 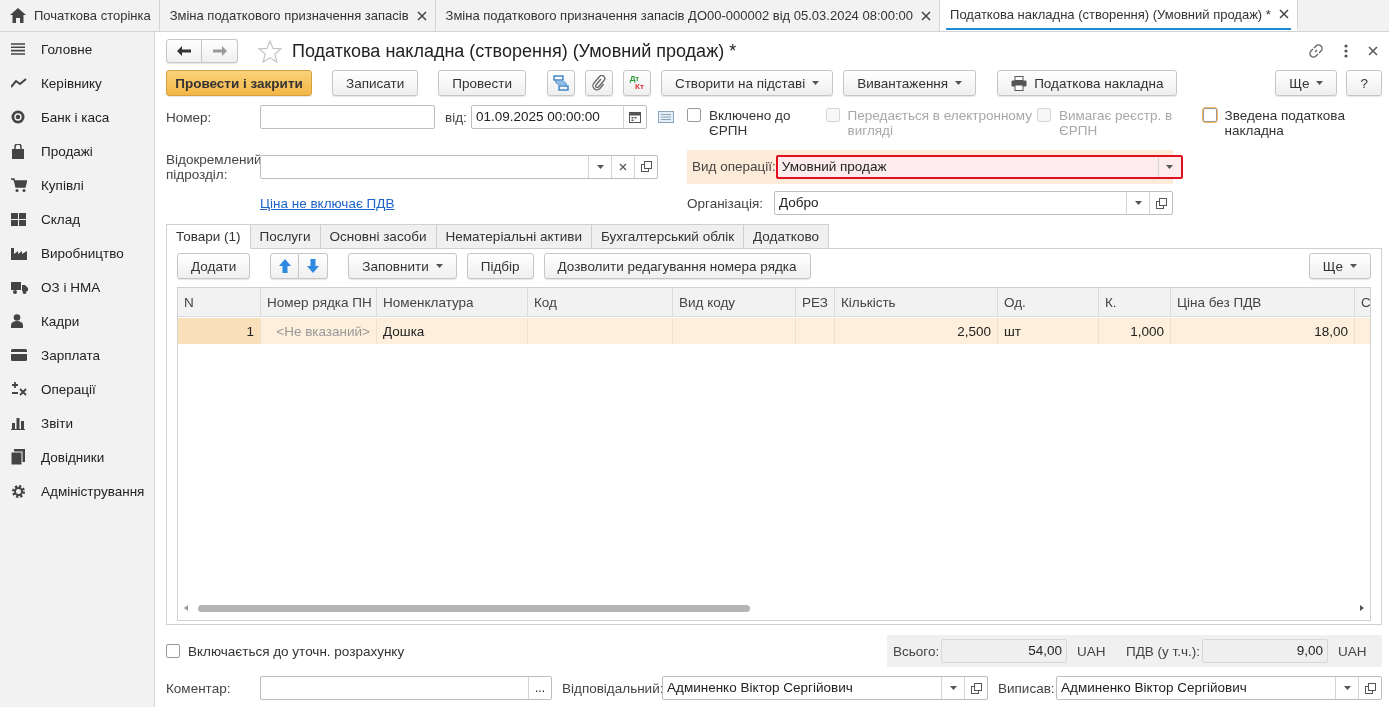 What do you see at coordinates (726, 203) in the screenshot?
I see `field-label: Організація:` at bounding box center [726, 203].